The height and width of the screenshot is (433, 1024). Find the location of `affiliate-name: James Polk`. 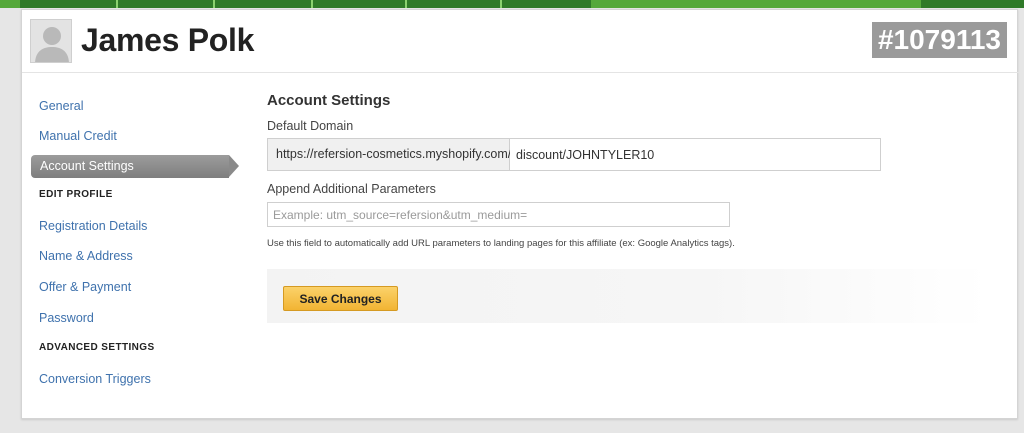

affiliate-name: James Polk is located at coordinates (168, 40).